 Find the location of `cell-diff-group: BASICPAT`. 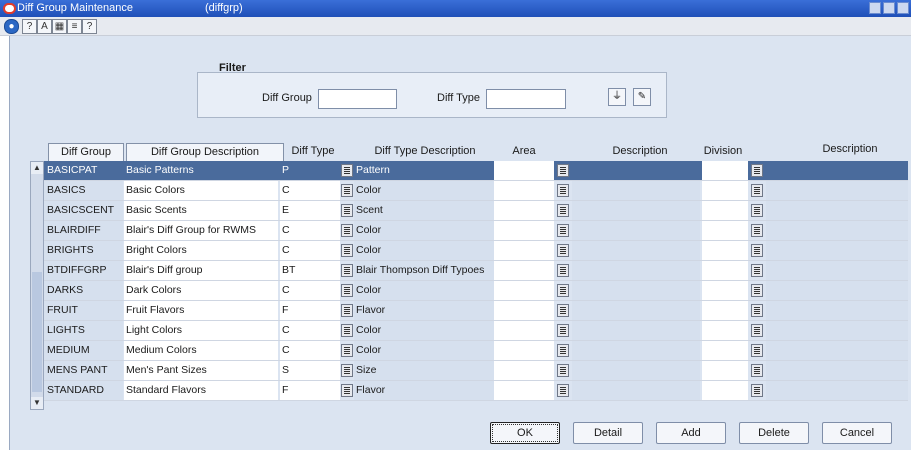

cell-diff-group: BASICPAT is located at coordinates (83, 170).